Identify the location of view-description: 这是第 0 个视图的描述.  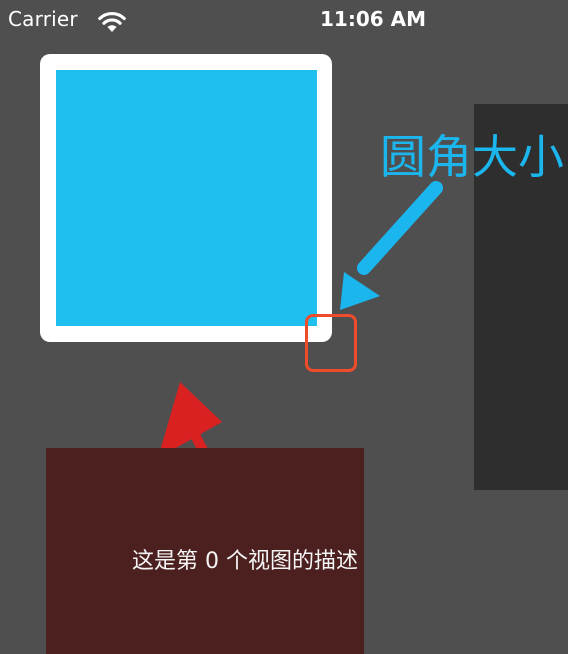
(245, 561).